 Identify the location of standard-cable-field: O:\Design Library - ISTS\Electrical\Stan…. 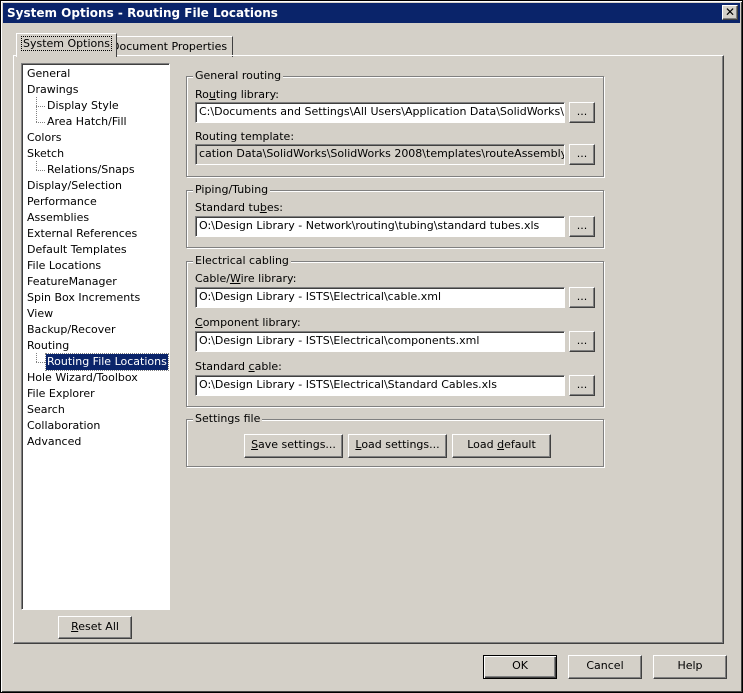
(380, 385).